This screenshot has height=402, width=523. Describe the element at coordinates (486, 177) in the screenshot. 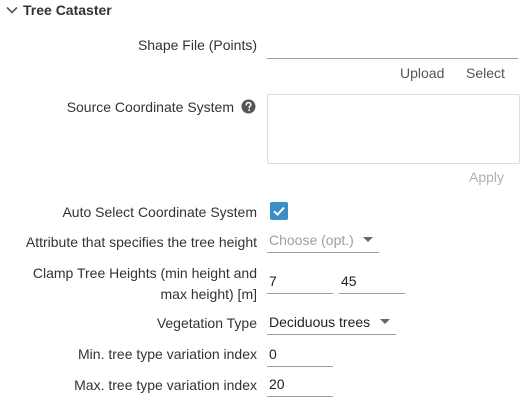

I see `apply-button: Apply` at that location.